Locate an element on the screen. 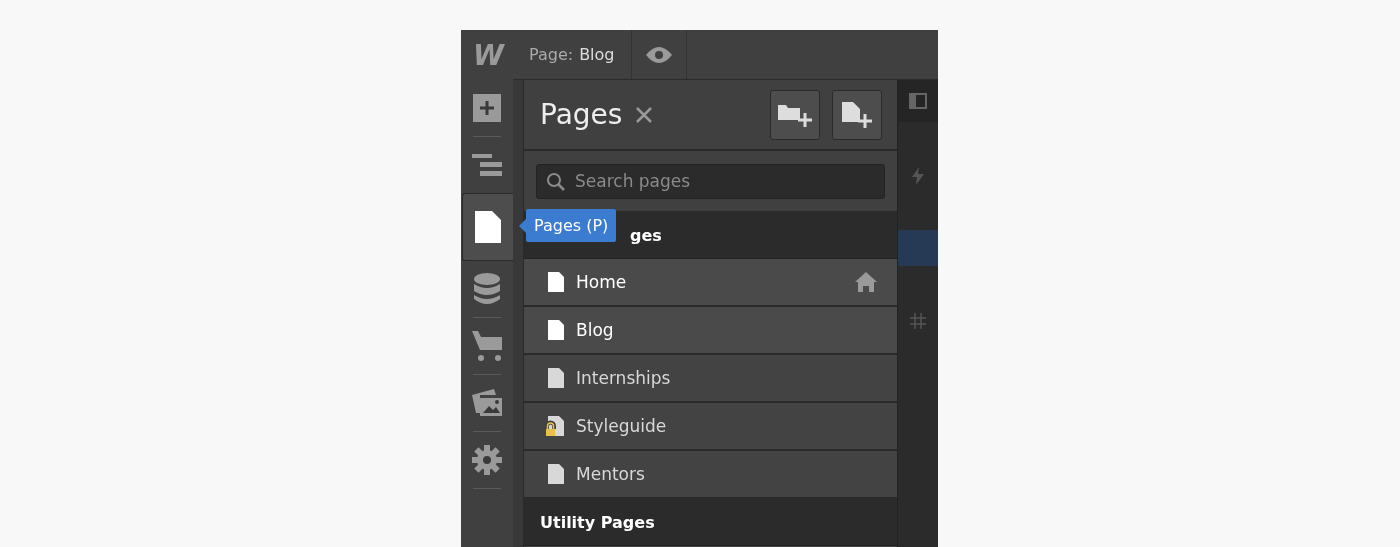 Image resolution: width=1400 pixels, height=547 pixels. hash-icon is located at coordinates (918, 321).